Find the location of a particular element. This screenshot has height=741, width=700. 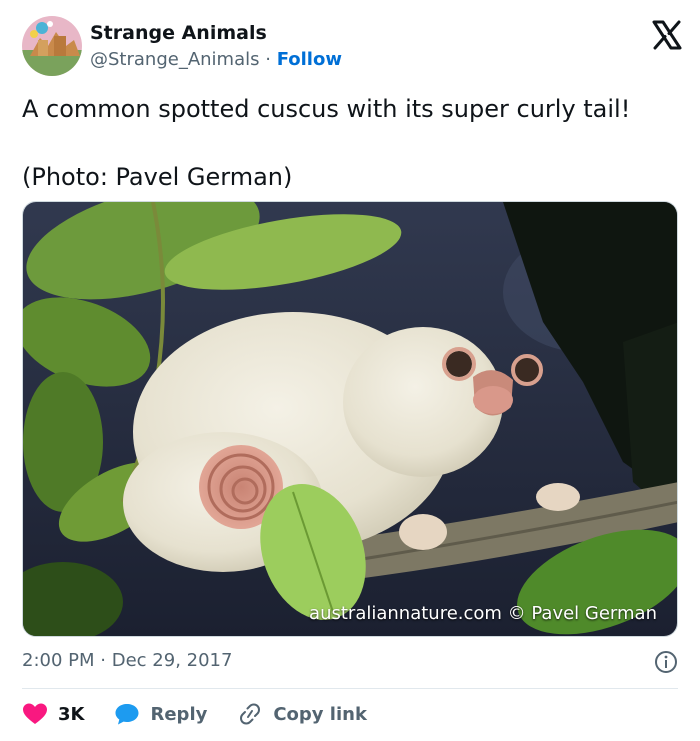

reply-button: Reply is located at coordinates (160, 714).